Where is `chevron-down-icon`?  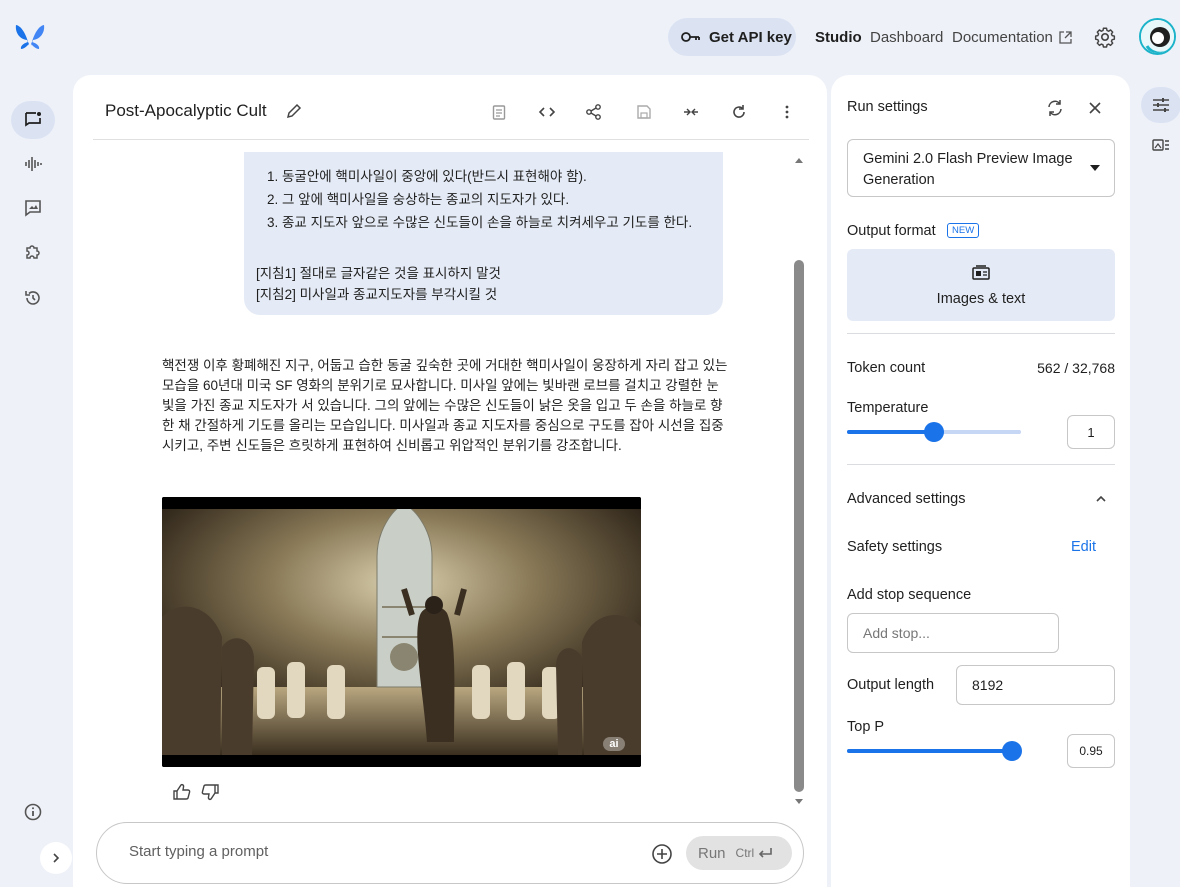
chevron-down-icon is located at coordinates (1095, 168).